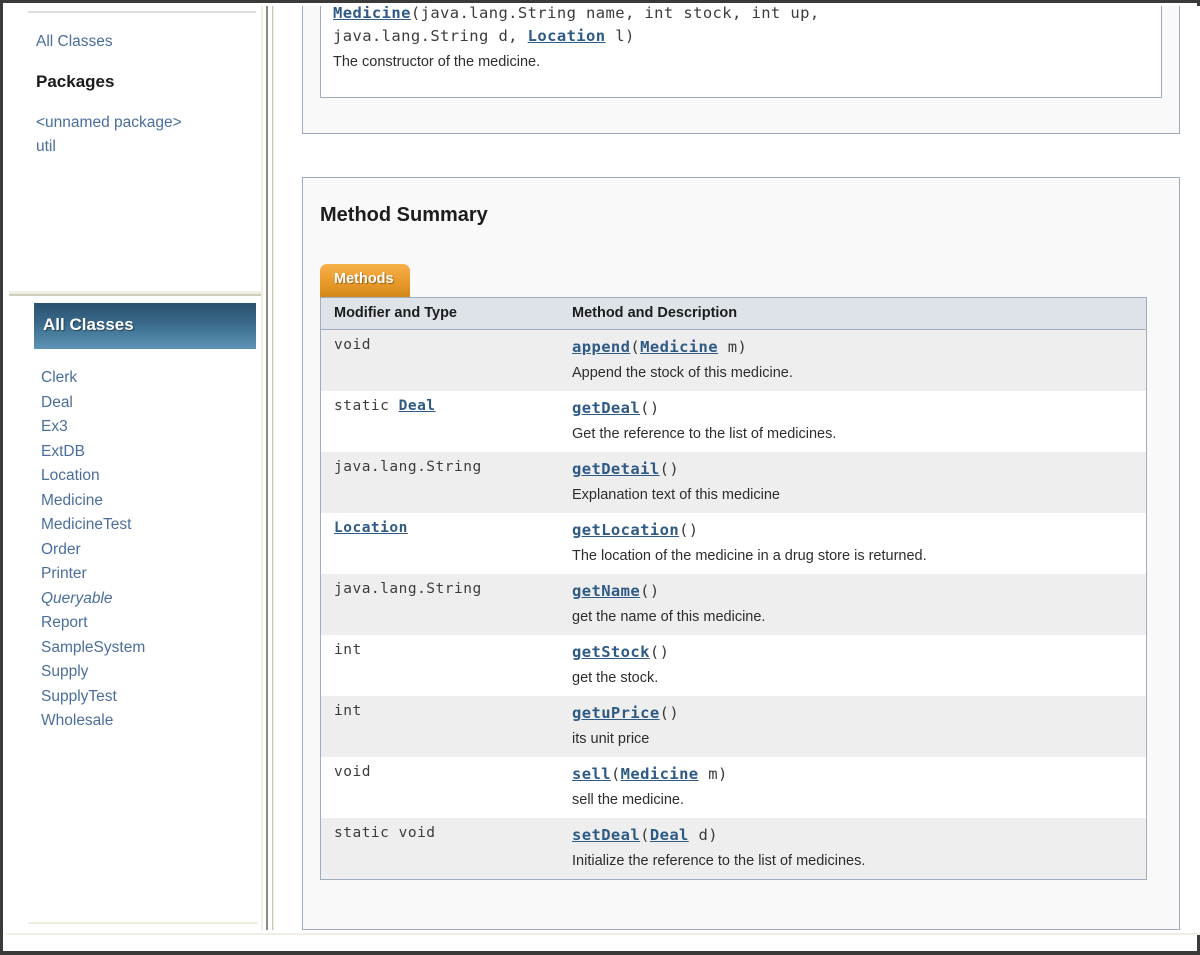 The image size is (1200, 955). Describe the element at coordinates (148, 427) in the screenshot. I see `class-link-ex3: Ex3` at that location.